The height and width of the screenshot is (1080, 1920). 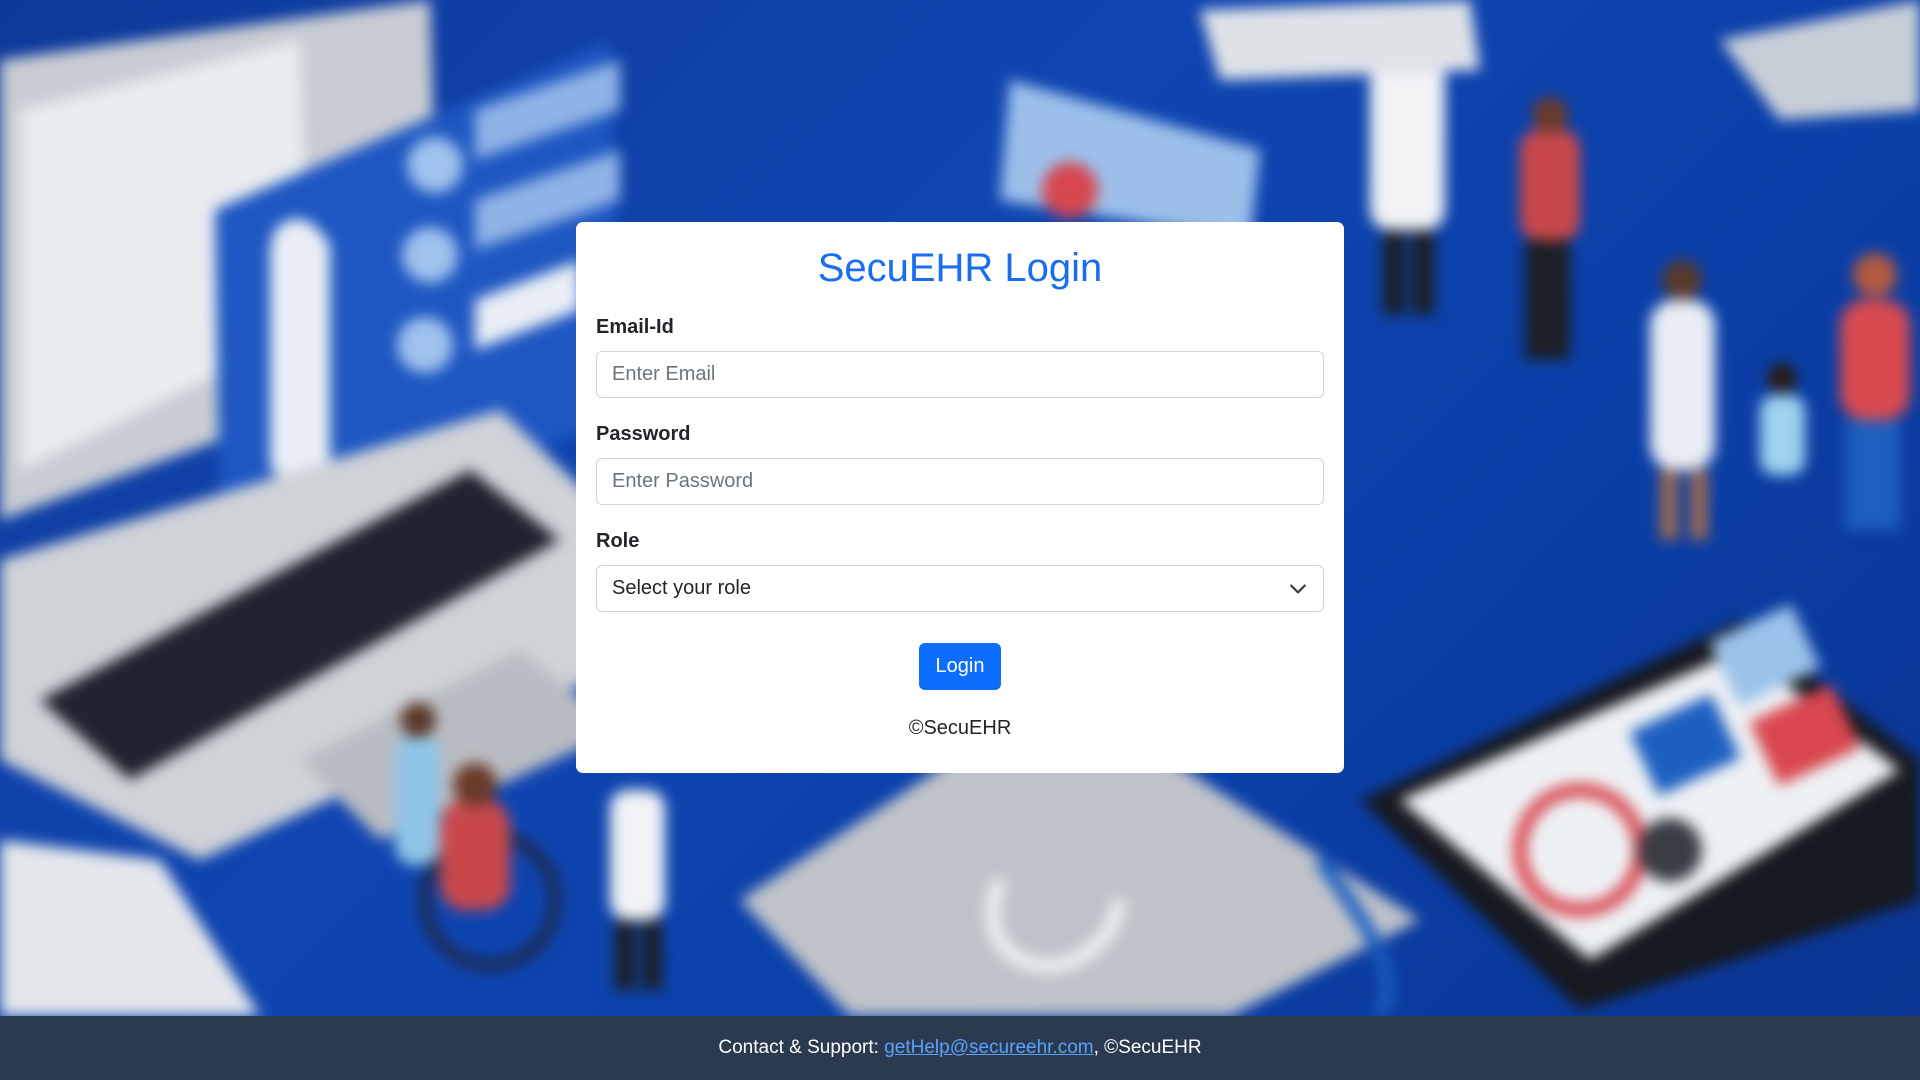 What do you see at coordinates (1147, 1047) in the screenshot?
I see `footer-copyright: , ©SecuEHR` at bounding box center [1147, 1047].